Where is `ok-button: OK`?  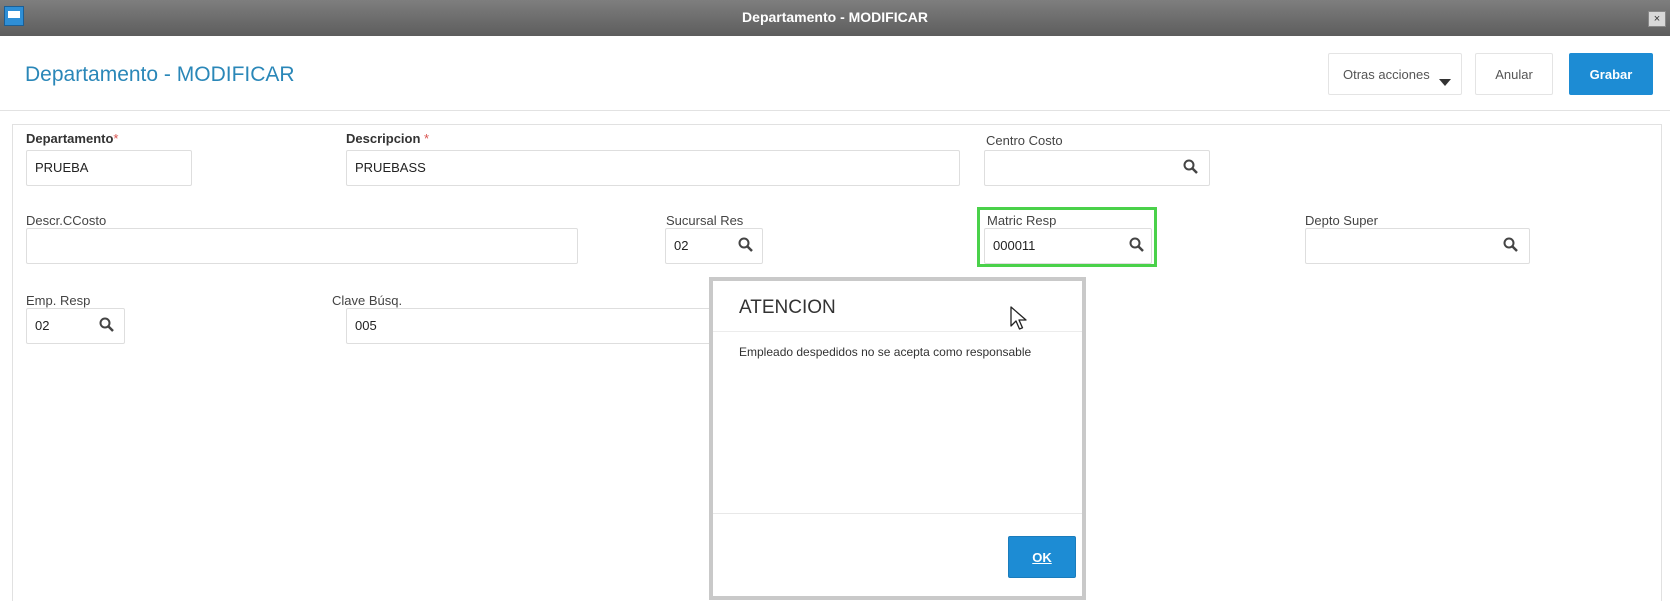
ok-button: OK is located at coordinates (1042, 557).